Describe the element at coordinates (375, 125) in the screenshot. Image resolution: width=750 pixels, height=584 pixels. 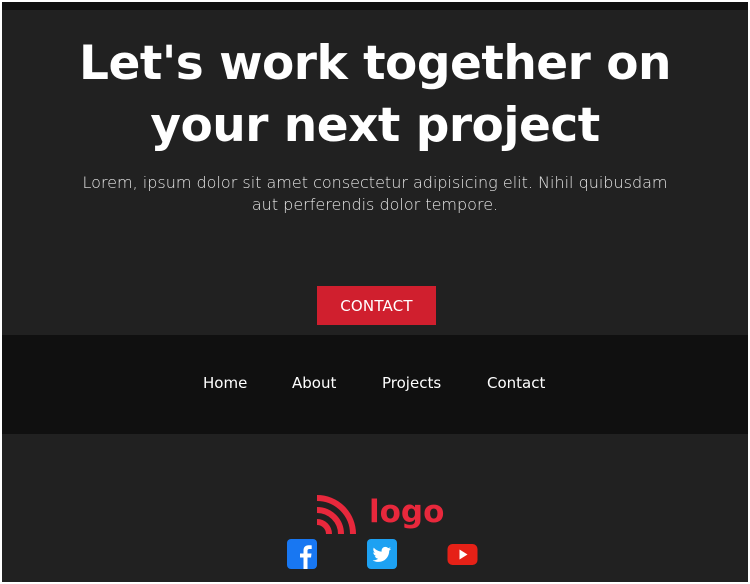
I see `hero-title-line-2: your next project` at that location.